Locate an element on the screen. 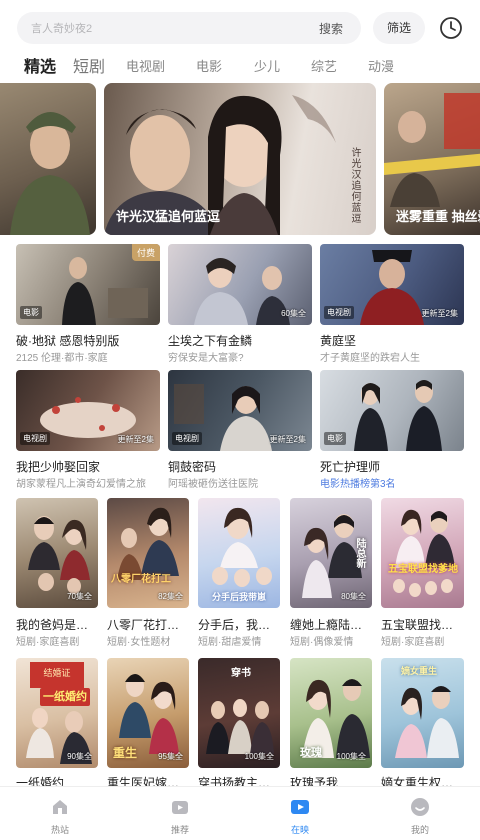  poster-thumbnail: 70集全 is located at coordinates (57, 553).